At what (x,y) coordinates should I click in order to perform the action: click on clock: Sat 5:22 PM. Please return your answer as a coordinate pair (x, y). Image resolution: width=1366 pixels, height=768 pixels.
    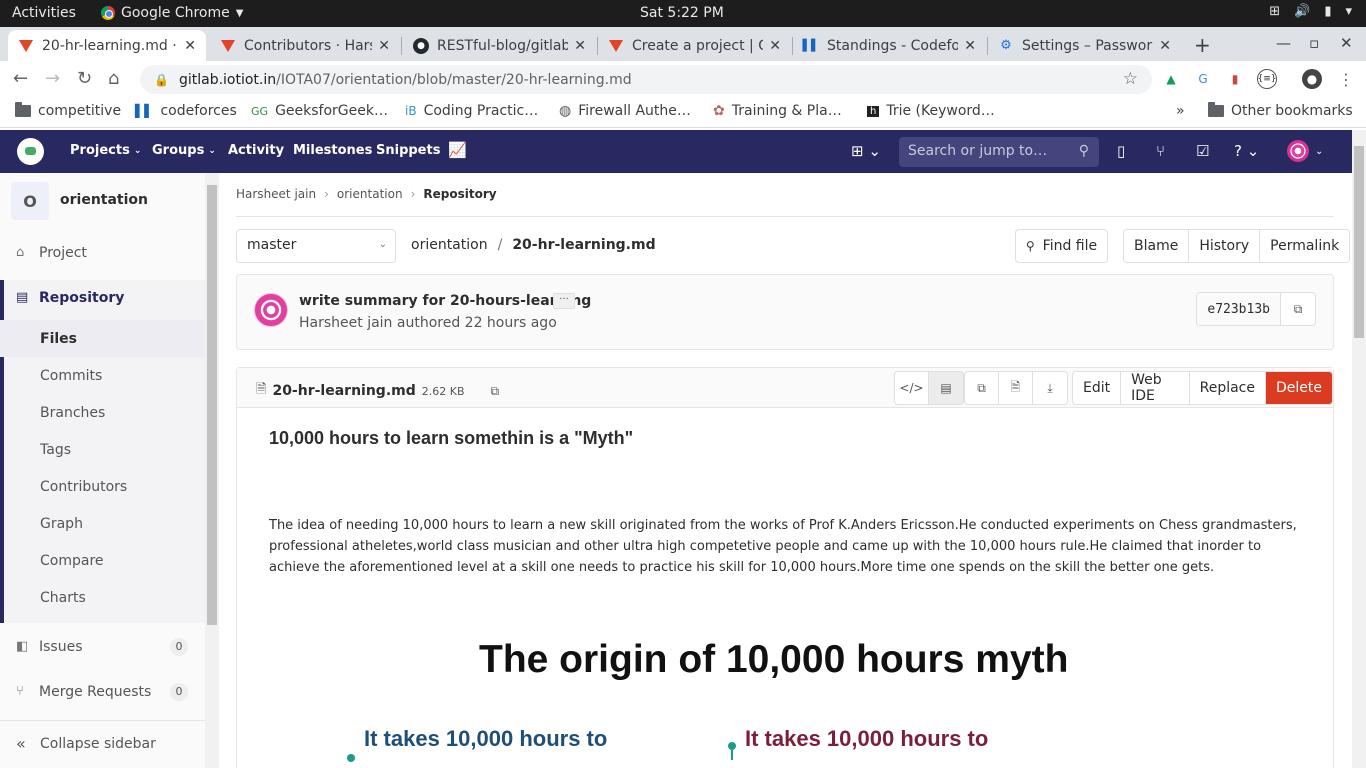
    Looking at the image, I should click on (682, 13).